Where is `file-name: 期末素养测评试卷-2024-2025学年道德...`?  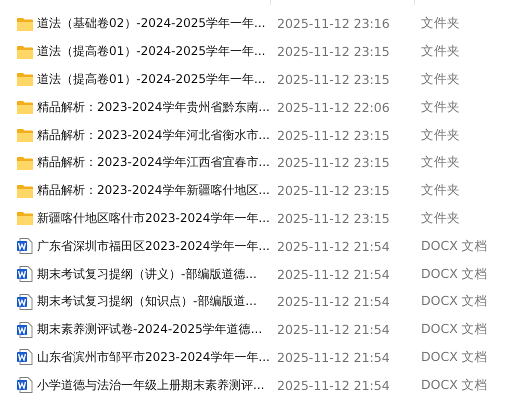 file-name: 期末素养测评试卷-2024-2025学年道德... is located at coordinates (149, 329).